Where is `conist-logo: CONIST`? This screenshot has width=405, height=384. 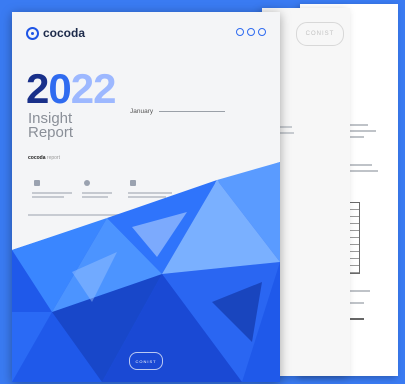 conist-logo: CONIST is located at coordinates (320, 34).